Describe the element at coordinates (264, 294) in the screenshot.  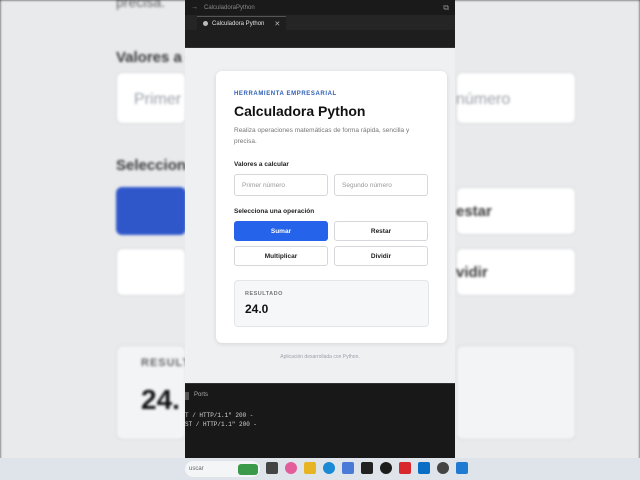
I see `result-label: RESULTADO` at that location.